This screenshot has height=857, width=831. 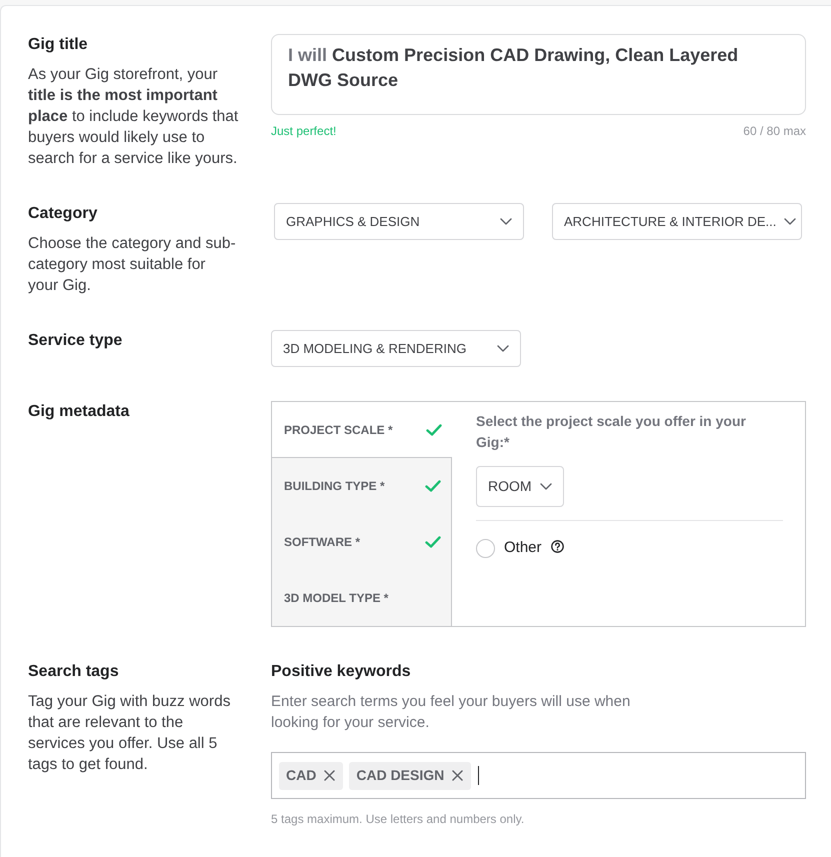 What do you see at coordinates (399, 221) in the screenshot?
I see `dropdown: GRAPHICS & DESIGN` at bounding box center [399, 221].